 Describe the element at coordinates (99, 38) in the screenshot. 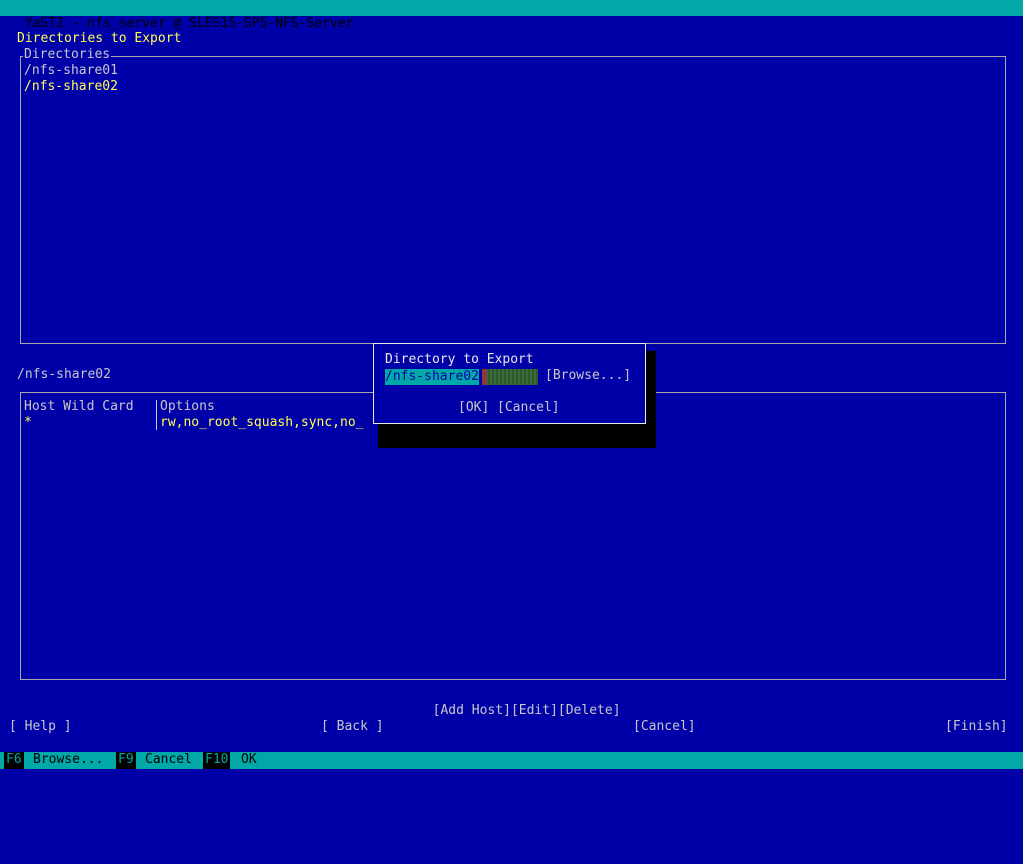

I see `page-title: Directories to Export` at that location.